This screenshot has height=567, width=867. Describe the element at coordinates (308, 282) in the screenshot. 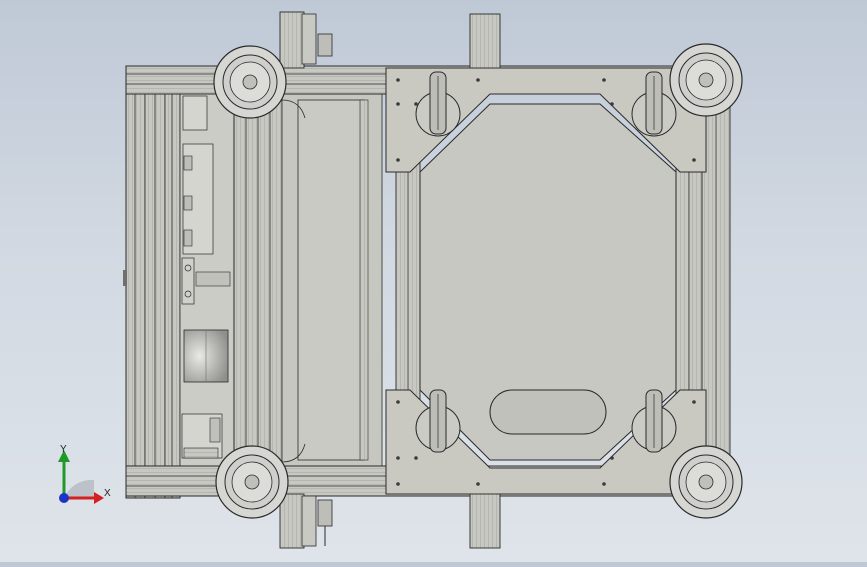

I see `inner-frame` at that location.